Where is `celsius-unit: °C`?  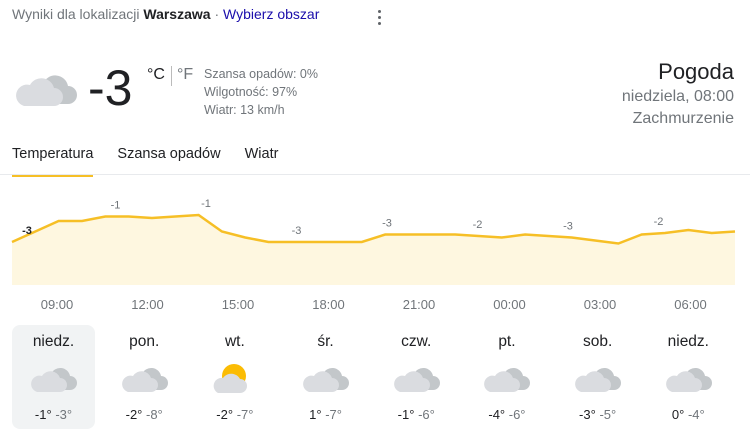 celsius-unit: °C is located at coordinates (156, 75).